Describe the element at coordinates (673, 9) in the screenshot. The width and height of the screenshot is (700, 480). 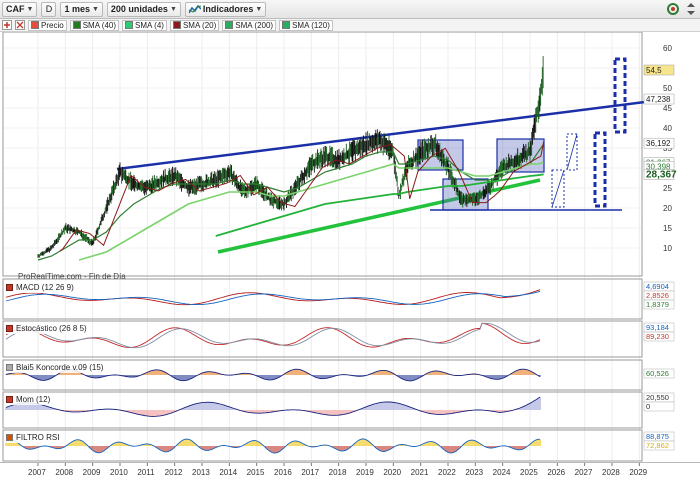
I see `refresh-icon` at that location.